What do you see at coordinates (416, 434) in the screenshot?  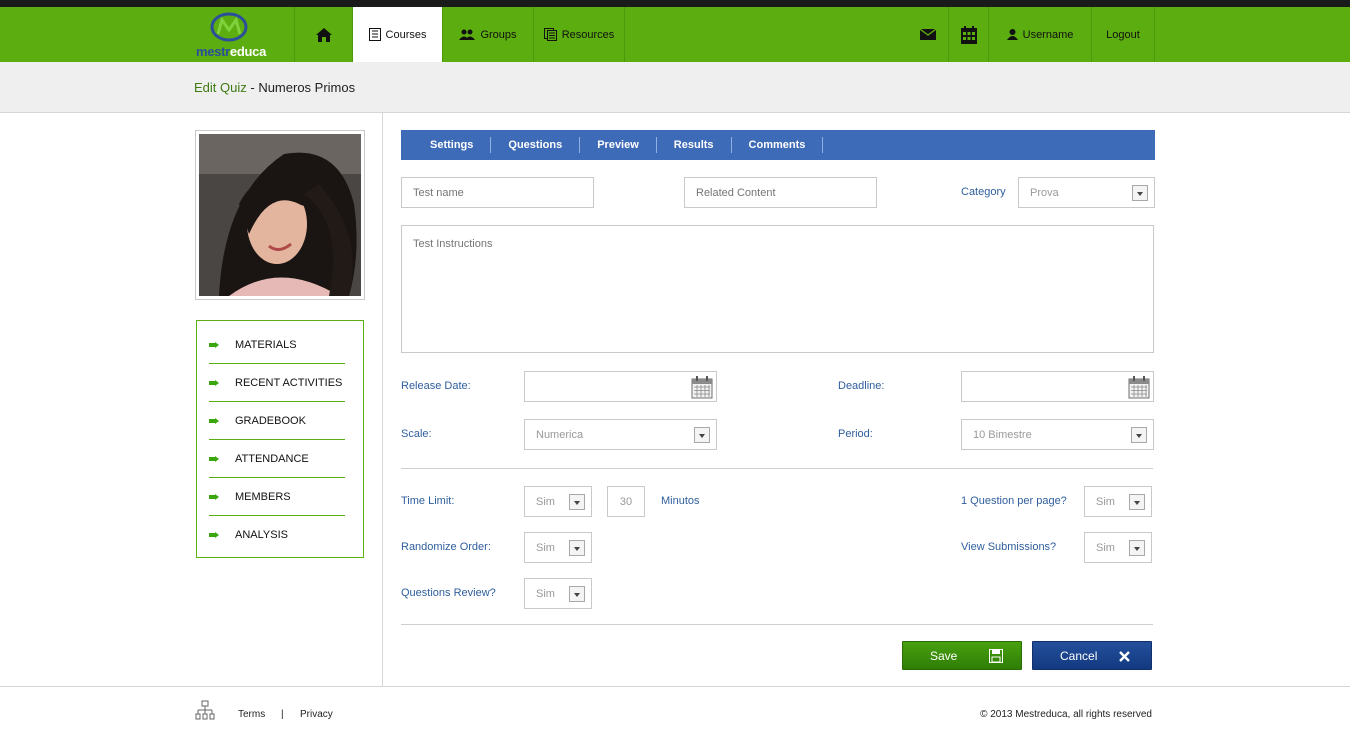 I see `scale-label: Scale:` at bounding box center [416, 434].